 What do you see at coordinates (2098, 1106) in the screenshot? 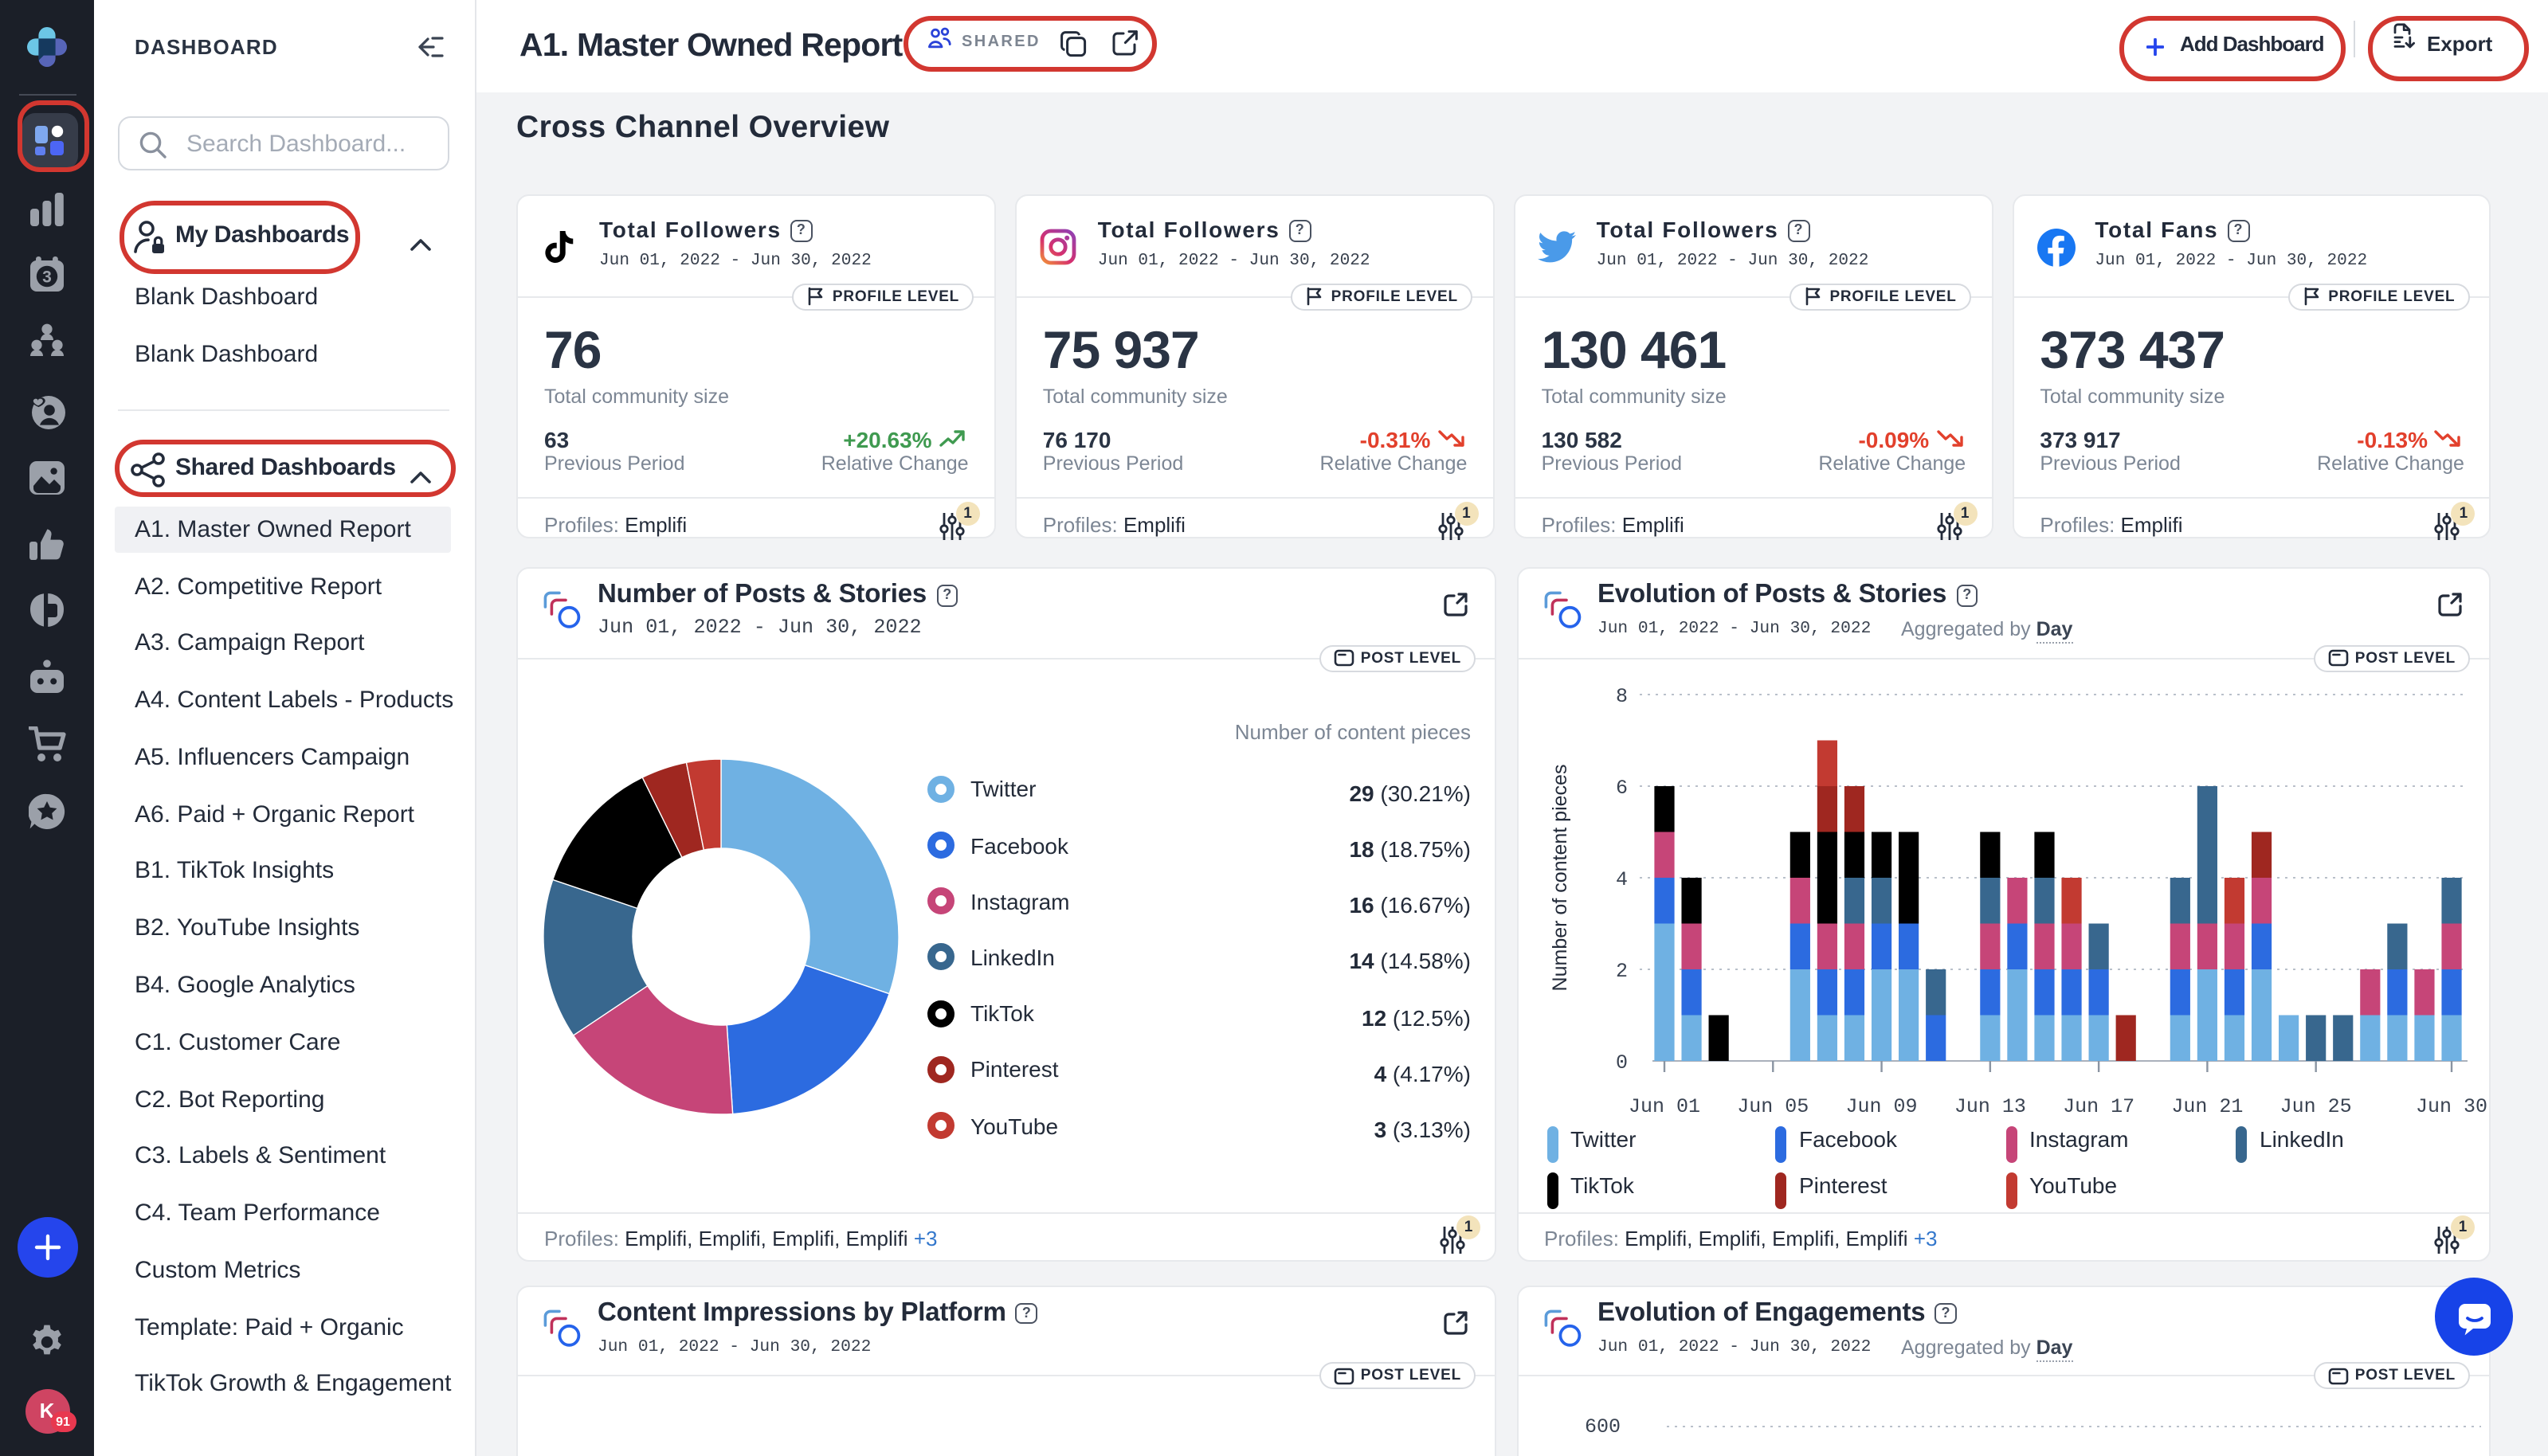
I see `svg-text: Jun 17` at bounding box center [2098, 1106].